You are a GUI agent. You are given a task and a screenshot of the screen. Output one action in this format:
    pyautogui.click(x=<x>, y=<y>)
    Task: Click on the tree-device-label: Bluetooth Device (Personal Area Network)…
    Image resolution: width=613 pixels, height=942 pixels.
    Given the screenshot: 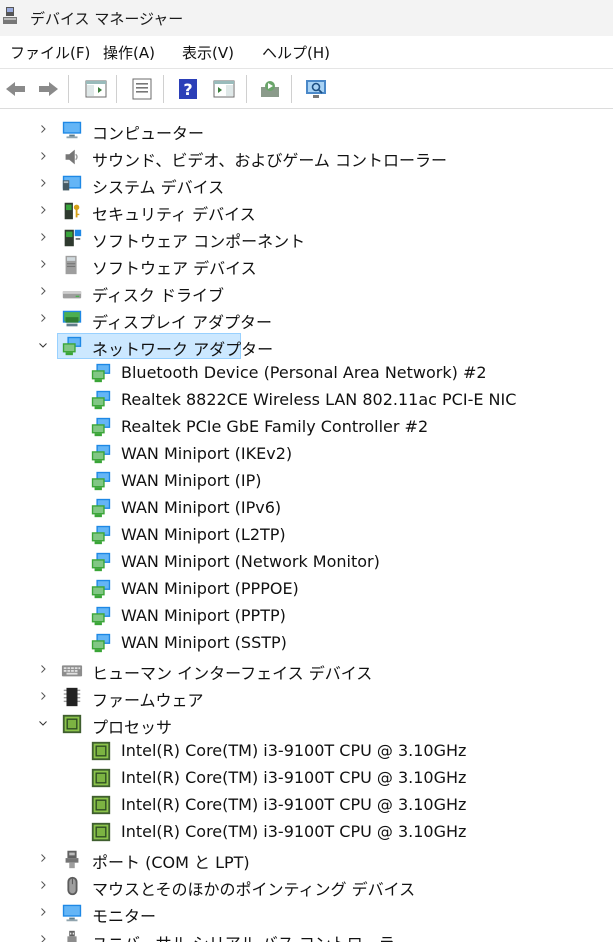 What is the action you would take?
    pyautogui.click(x=304, y=372)
    